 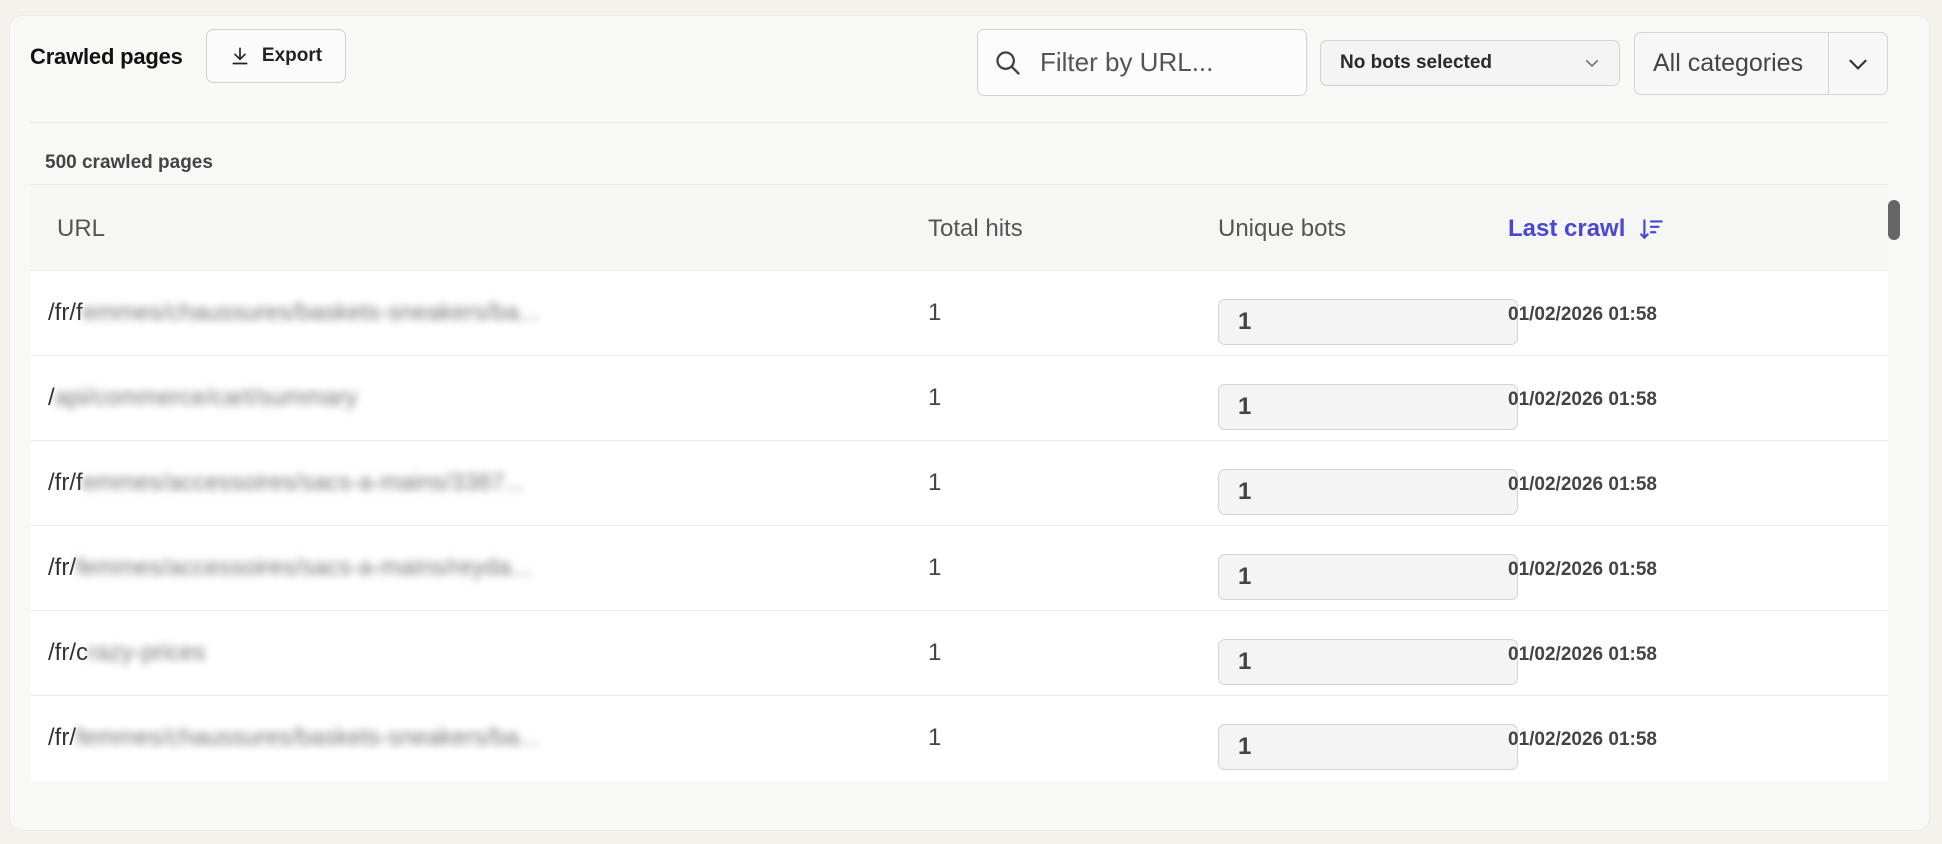 I want to click on download-icon, so click(x=240, y=56).